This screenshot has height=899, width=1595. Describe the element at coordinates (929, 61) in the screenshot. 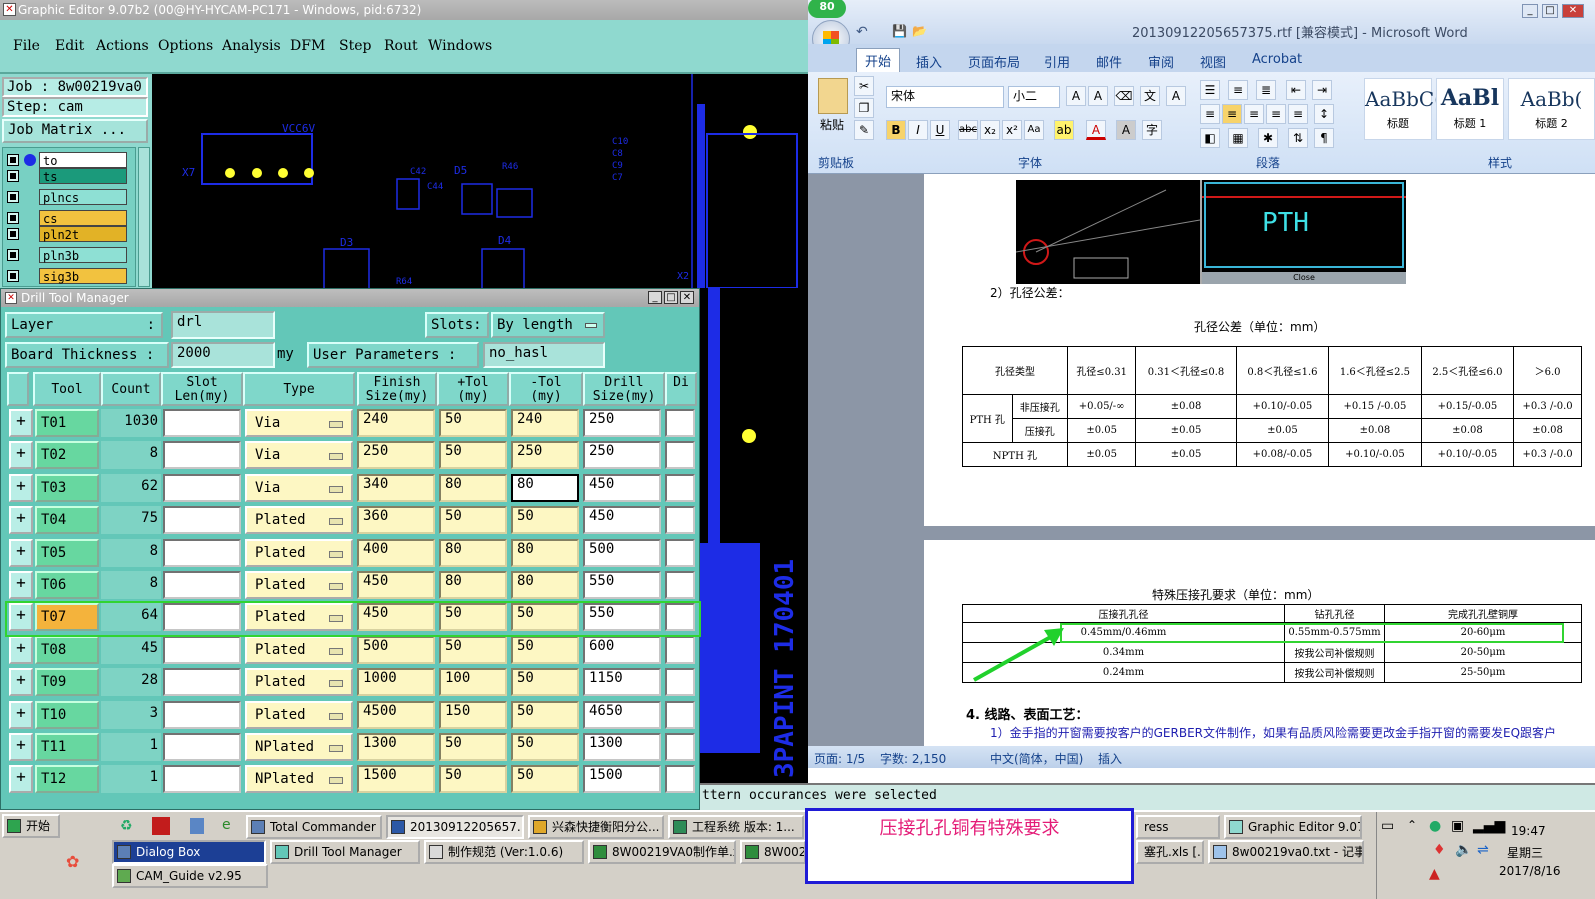

I see `tab-insert: 插入` at that location.